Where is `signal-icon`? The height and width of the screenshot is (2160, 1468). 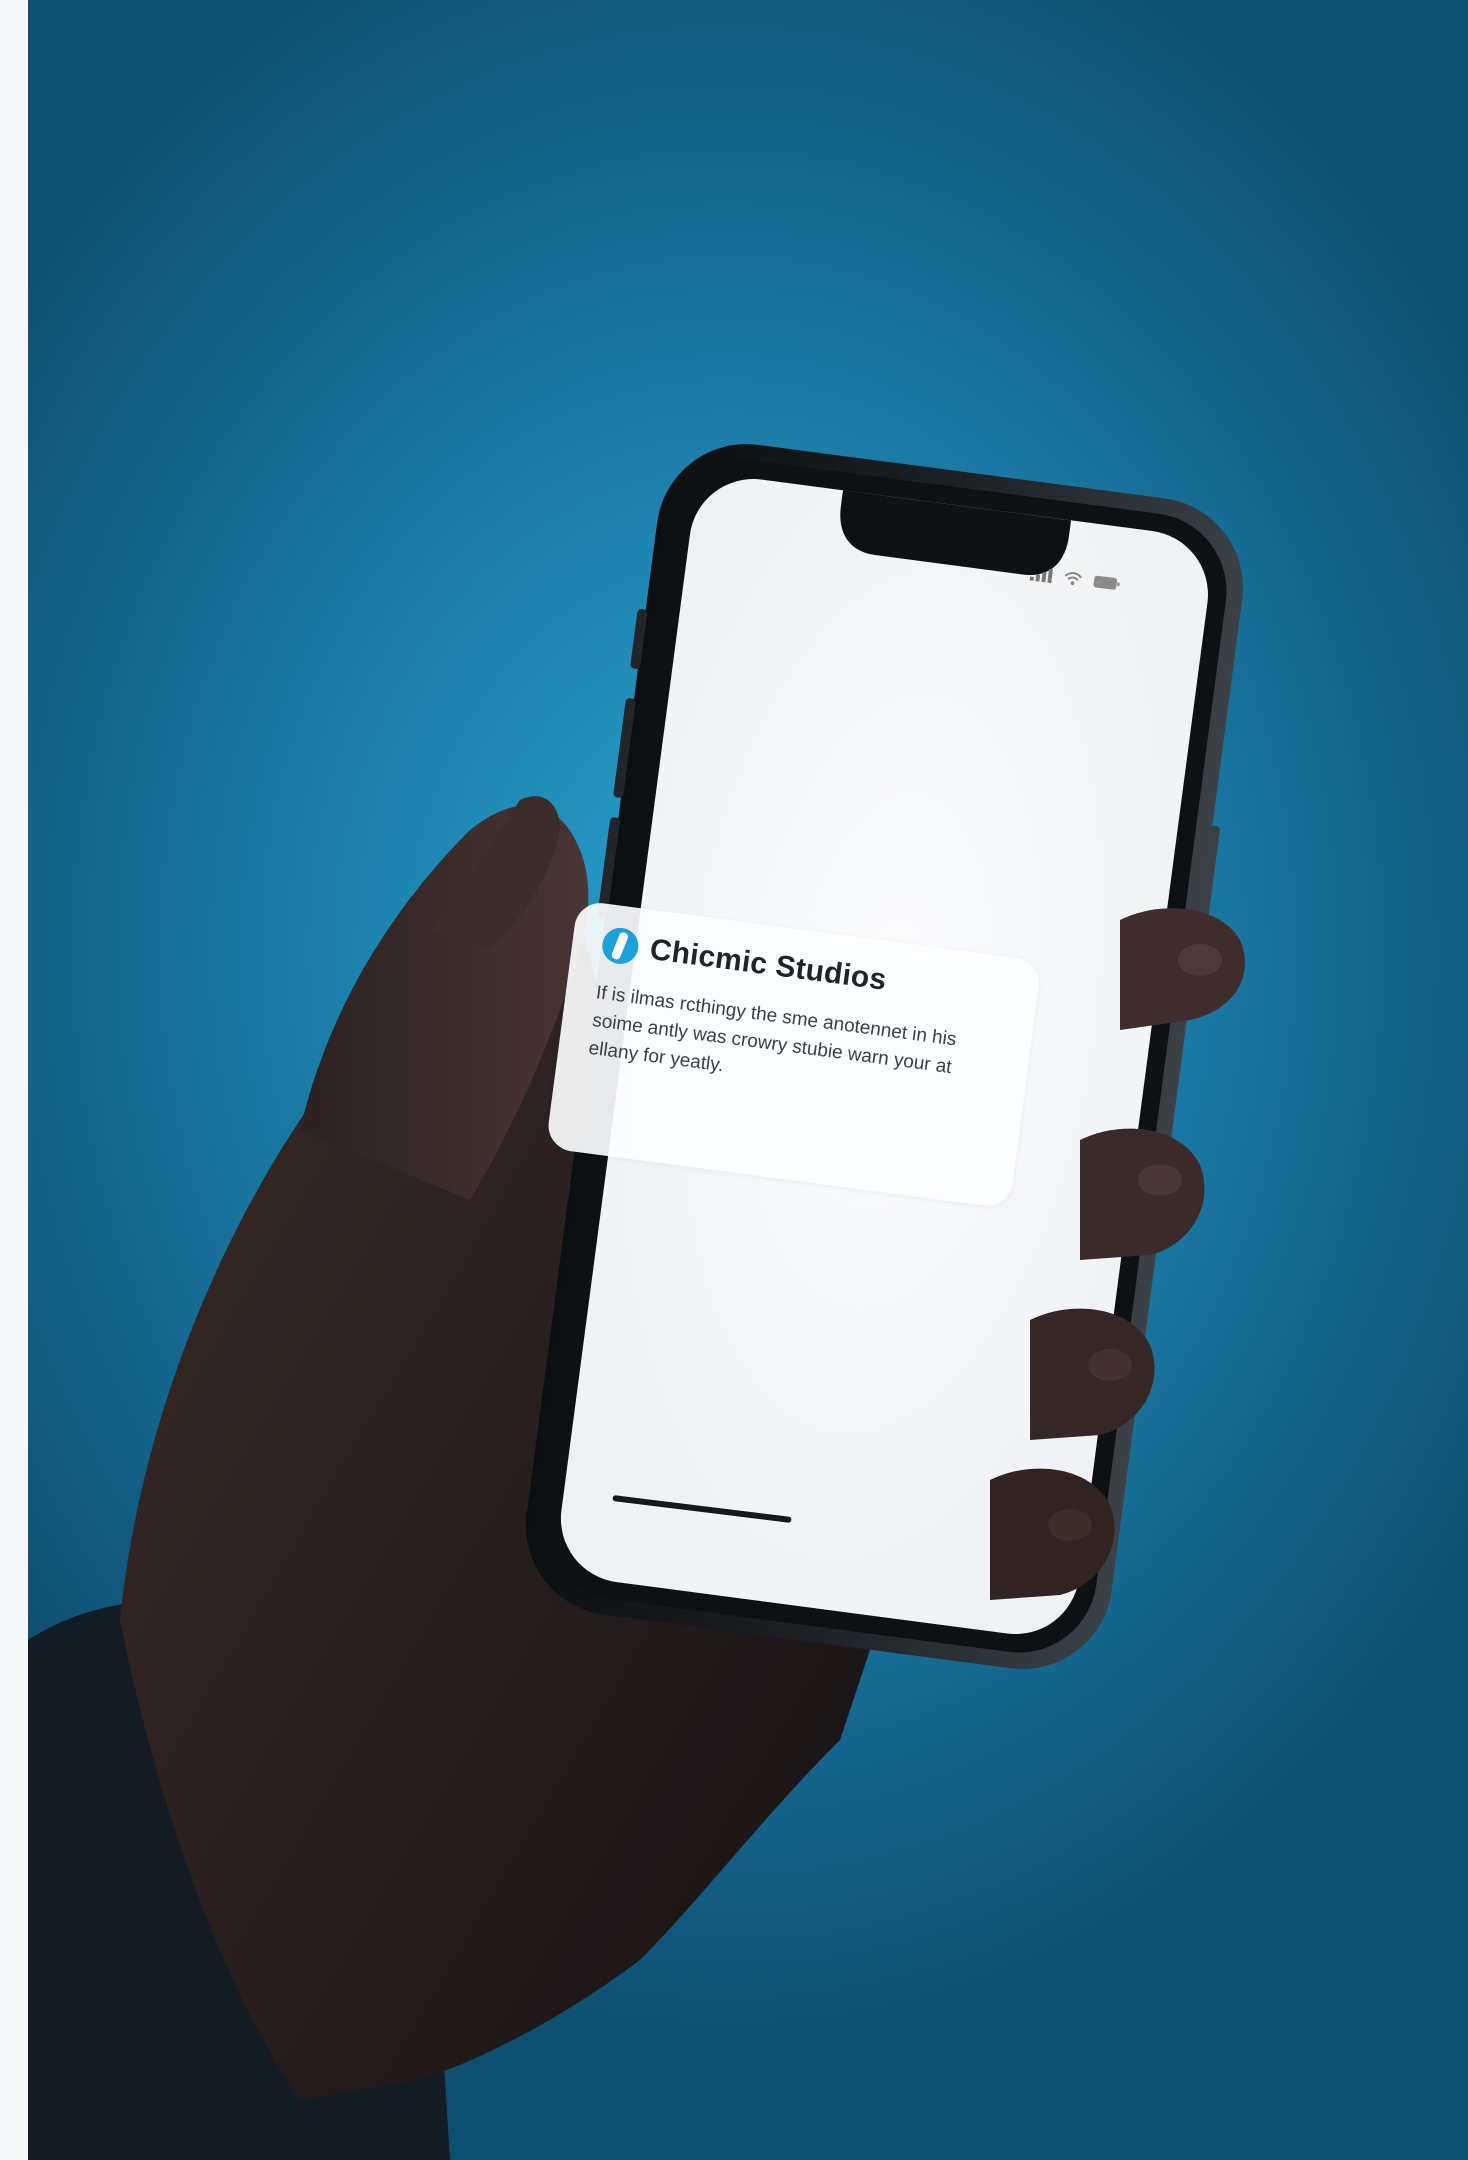 signal-icon is located at coordinates (1041, 576).